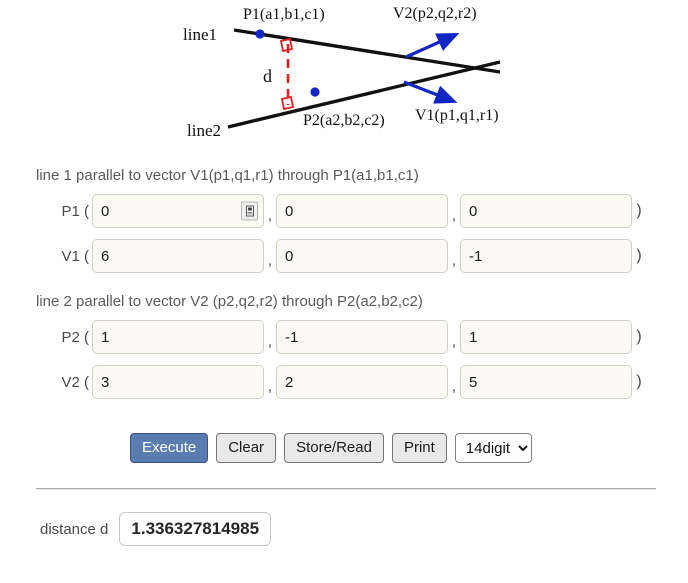 This screenshot has height=583, width=688. What do you see at coordinates (419, 448) in the screenshot?
I see `print-button: Print` at bounding box center [419, 448].